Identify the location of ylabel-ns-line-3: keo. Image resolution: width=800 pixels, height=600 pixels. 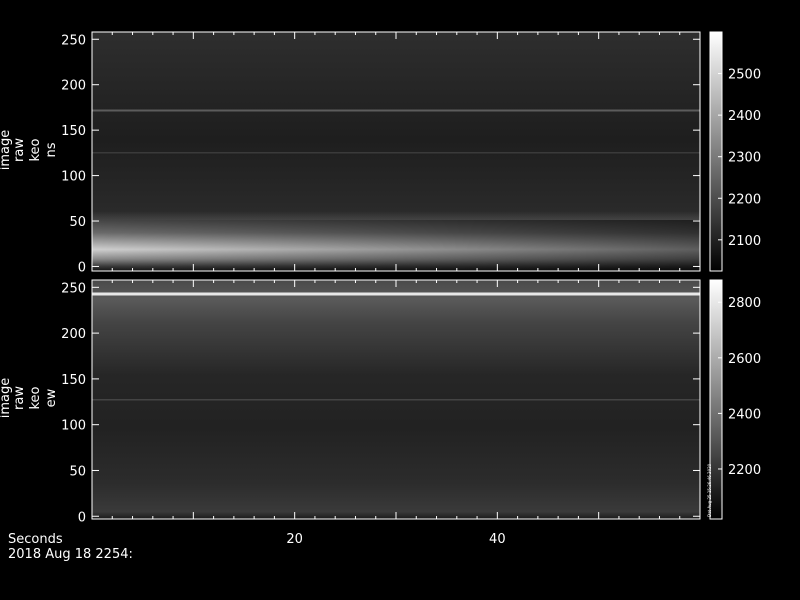
(35, 149).